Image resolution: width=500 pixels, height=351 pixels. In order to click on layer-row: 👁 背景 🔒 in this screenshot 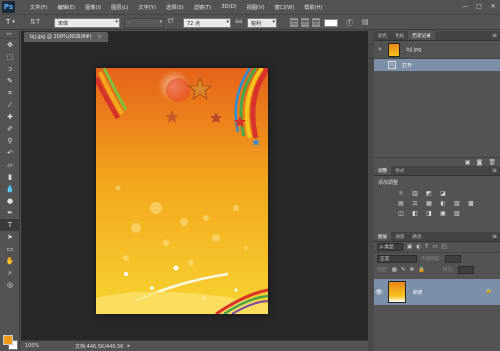, I will do `click(437, 292)`.